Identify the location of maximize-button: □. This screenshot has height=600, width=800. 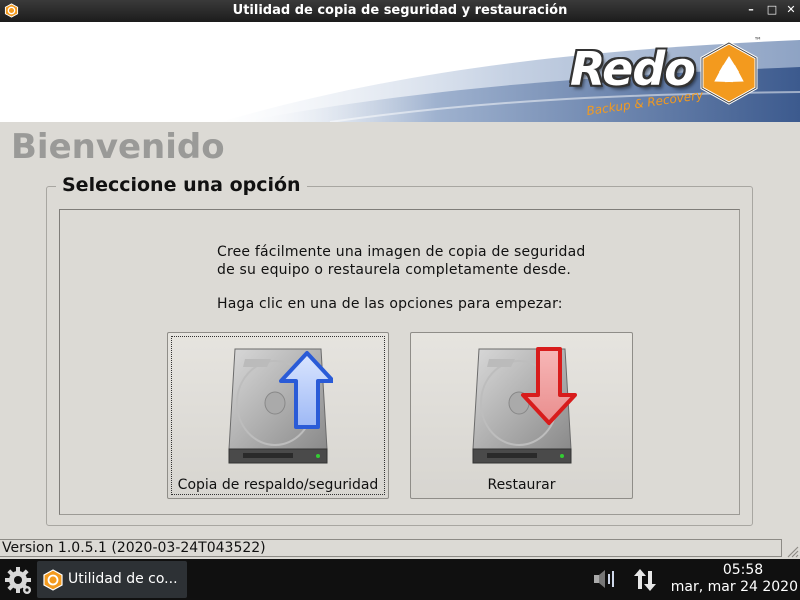
(772, 10).